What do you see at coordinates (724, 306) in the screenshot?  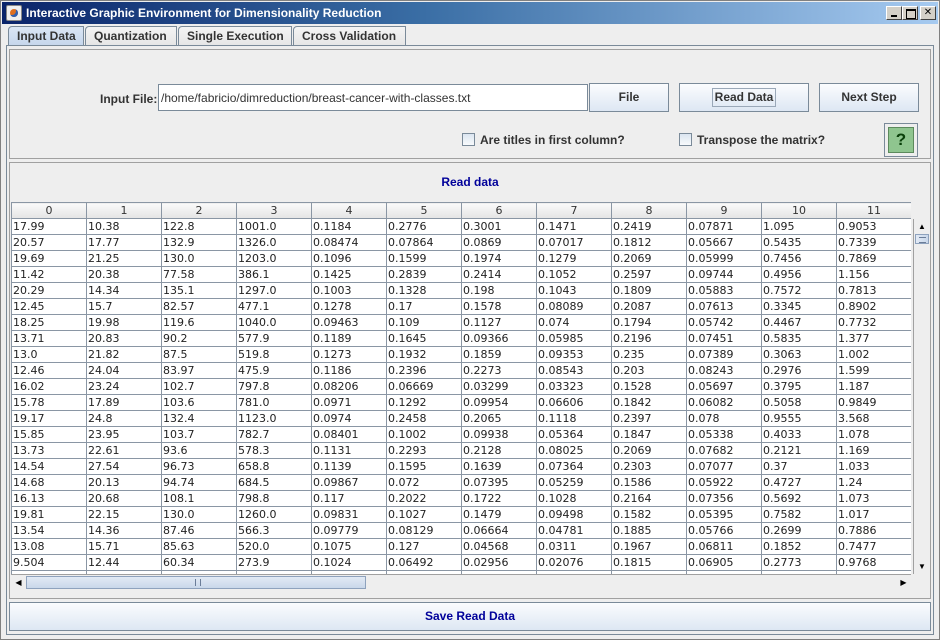 I see `table-cell: 0.07613` at bounding box center [724, 306].